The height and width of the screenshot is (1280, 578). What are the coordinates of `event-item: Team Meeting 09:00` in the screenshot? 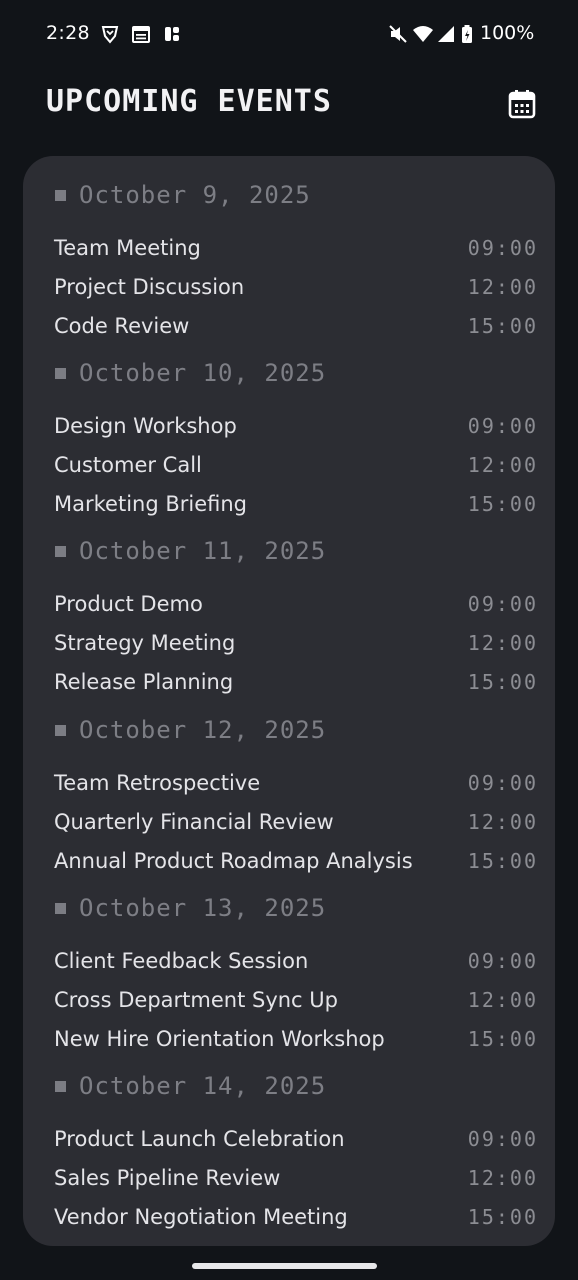 It's located at (296, 248).